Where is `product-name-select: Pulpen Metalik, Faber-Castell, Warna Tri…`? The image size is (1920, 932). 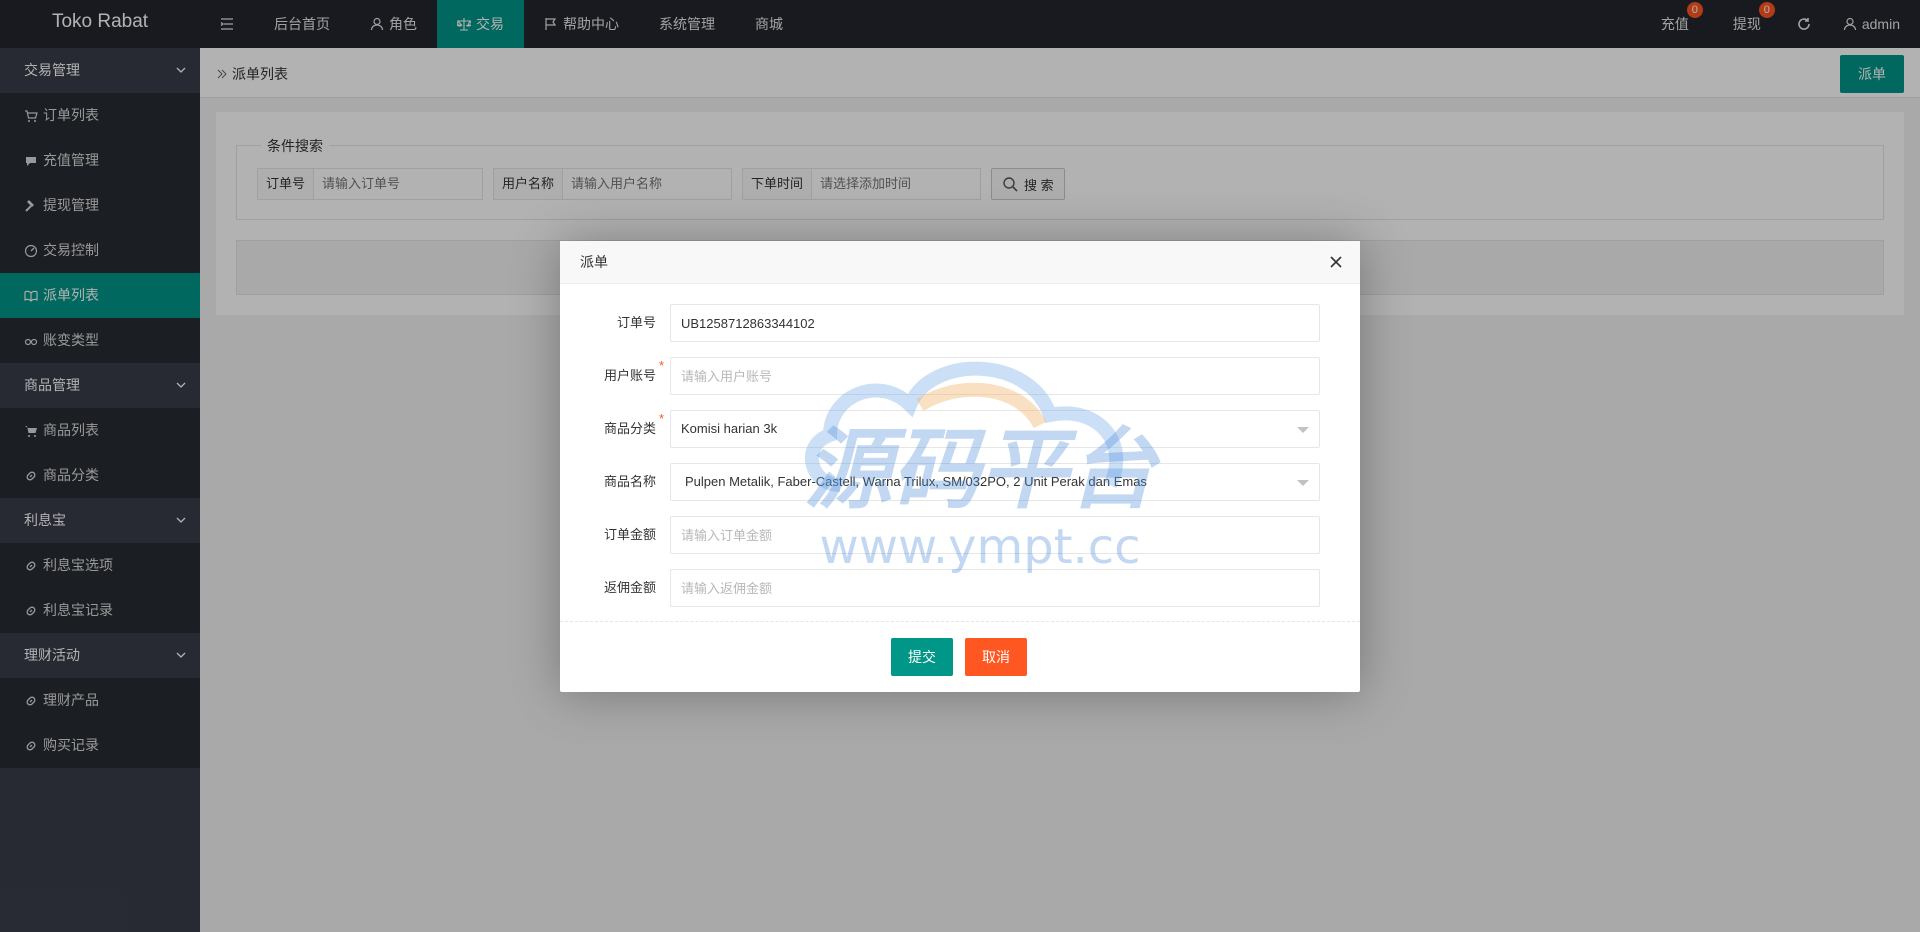 product-name-select: Pulpen Metalik, Faber-Castell, Warna Tri… is located at coordinates (995, 482).